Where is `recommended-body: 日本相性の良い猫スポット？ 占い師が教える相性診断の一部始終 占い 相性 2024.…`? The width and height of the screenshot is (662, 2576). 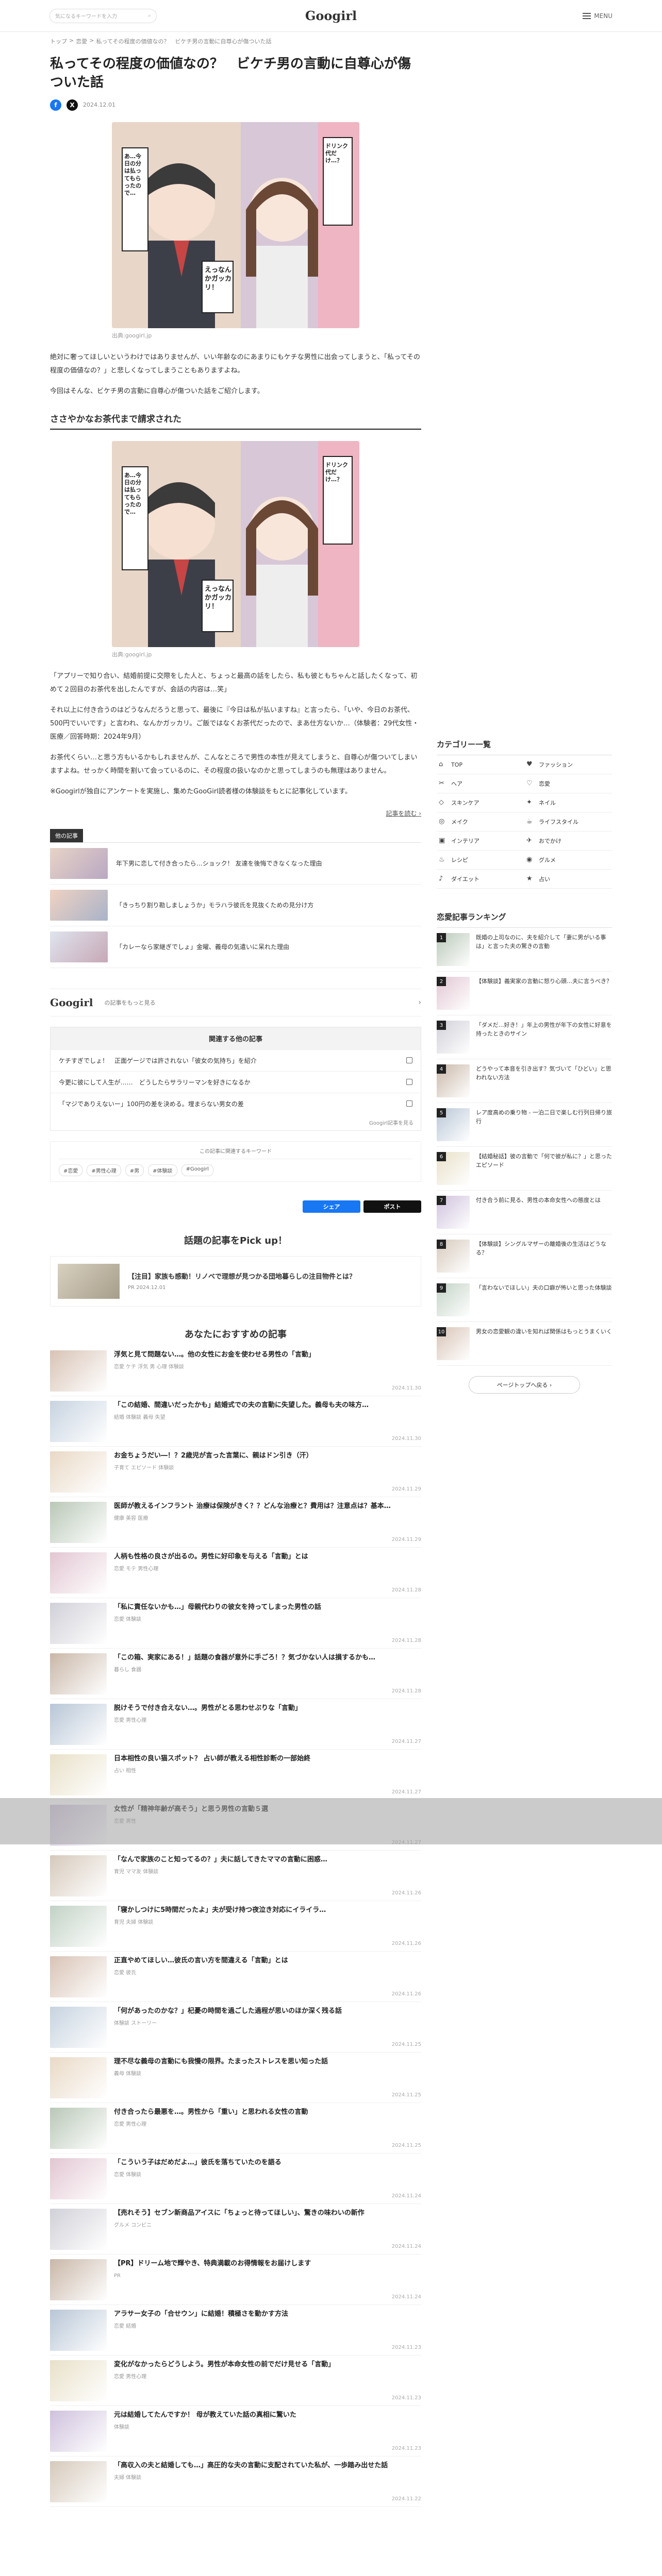
recommended-body: 日本相性の良い猫スポット？ 占い師が教える相性診断の一部始終 占い 相性 2024.… is located at coordinates (267, 1774).